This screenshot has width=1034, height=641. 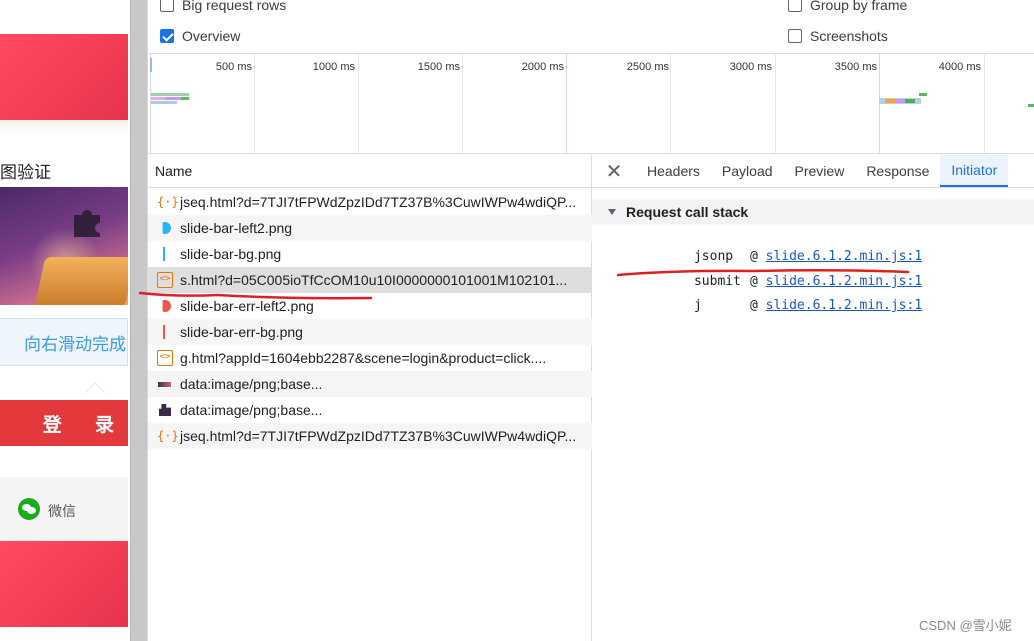 What do you see at coordinates (612, 212) in the screenshot?
I see `triangle-down-icon` at bounding box center [612, 212].